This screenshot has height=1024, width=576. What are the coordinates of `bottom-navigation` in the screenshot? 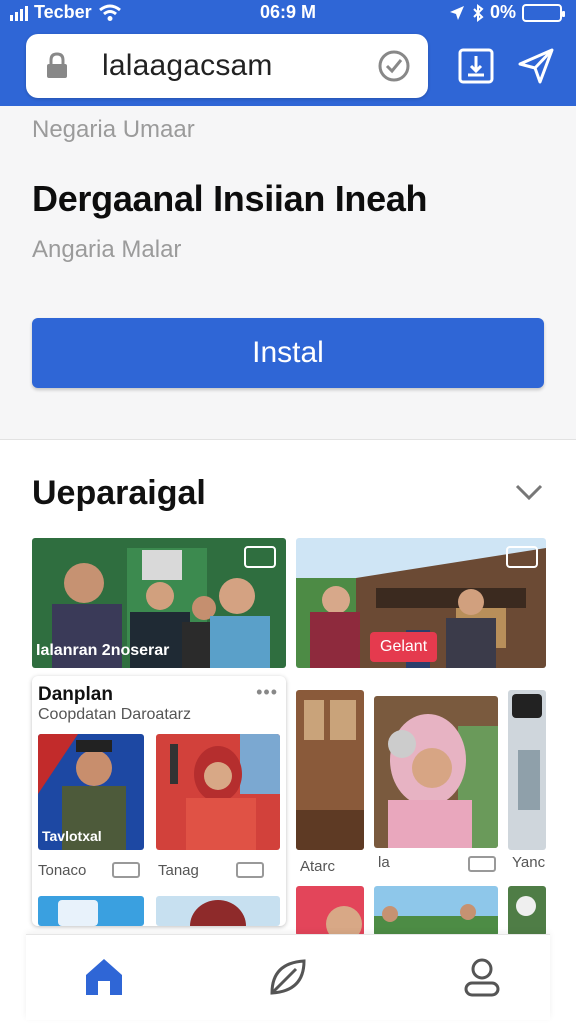 It's located at (288, 977).